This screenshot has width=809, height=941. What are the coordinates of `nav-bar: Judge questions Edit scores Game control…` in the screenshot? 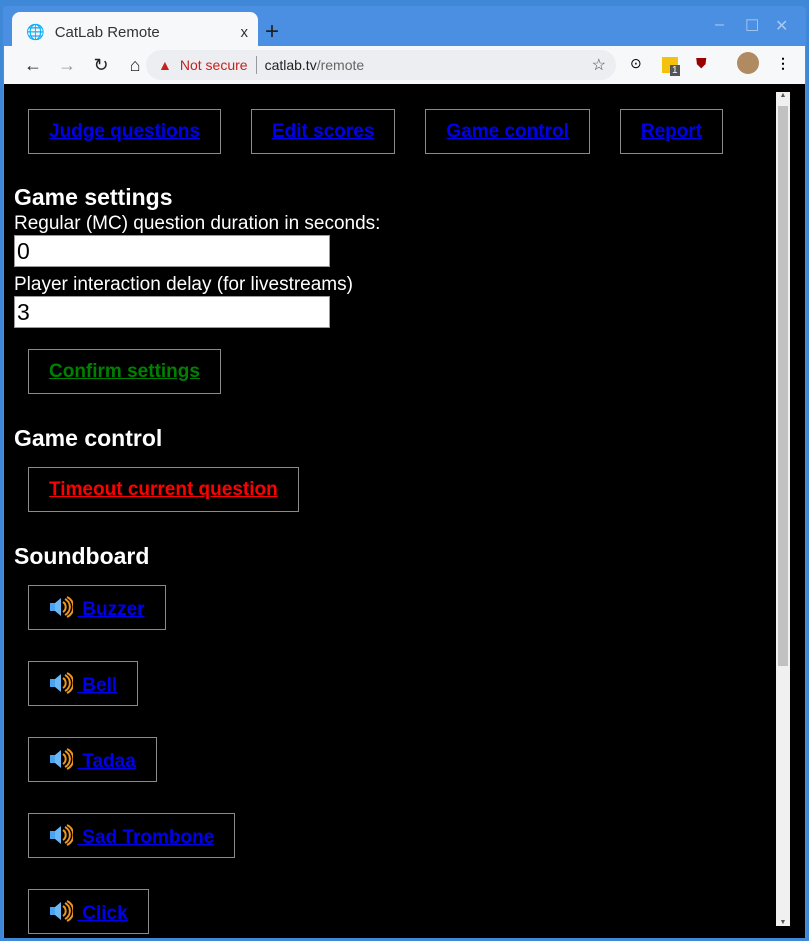 It's located at (376, 131).